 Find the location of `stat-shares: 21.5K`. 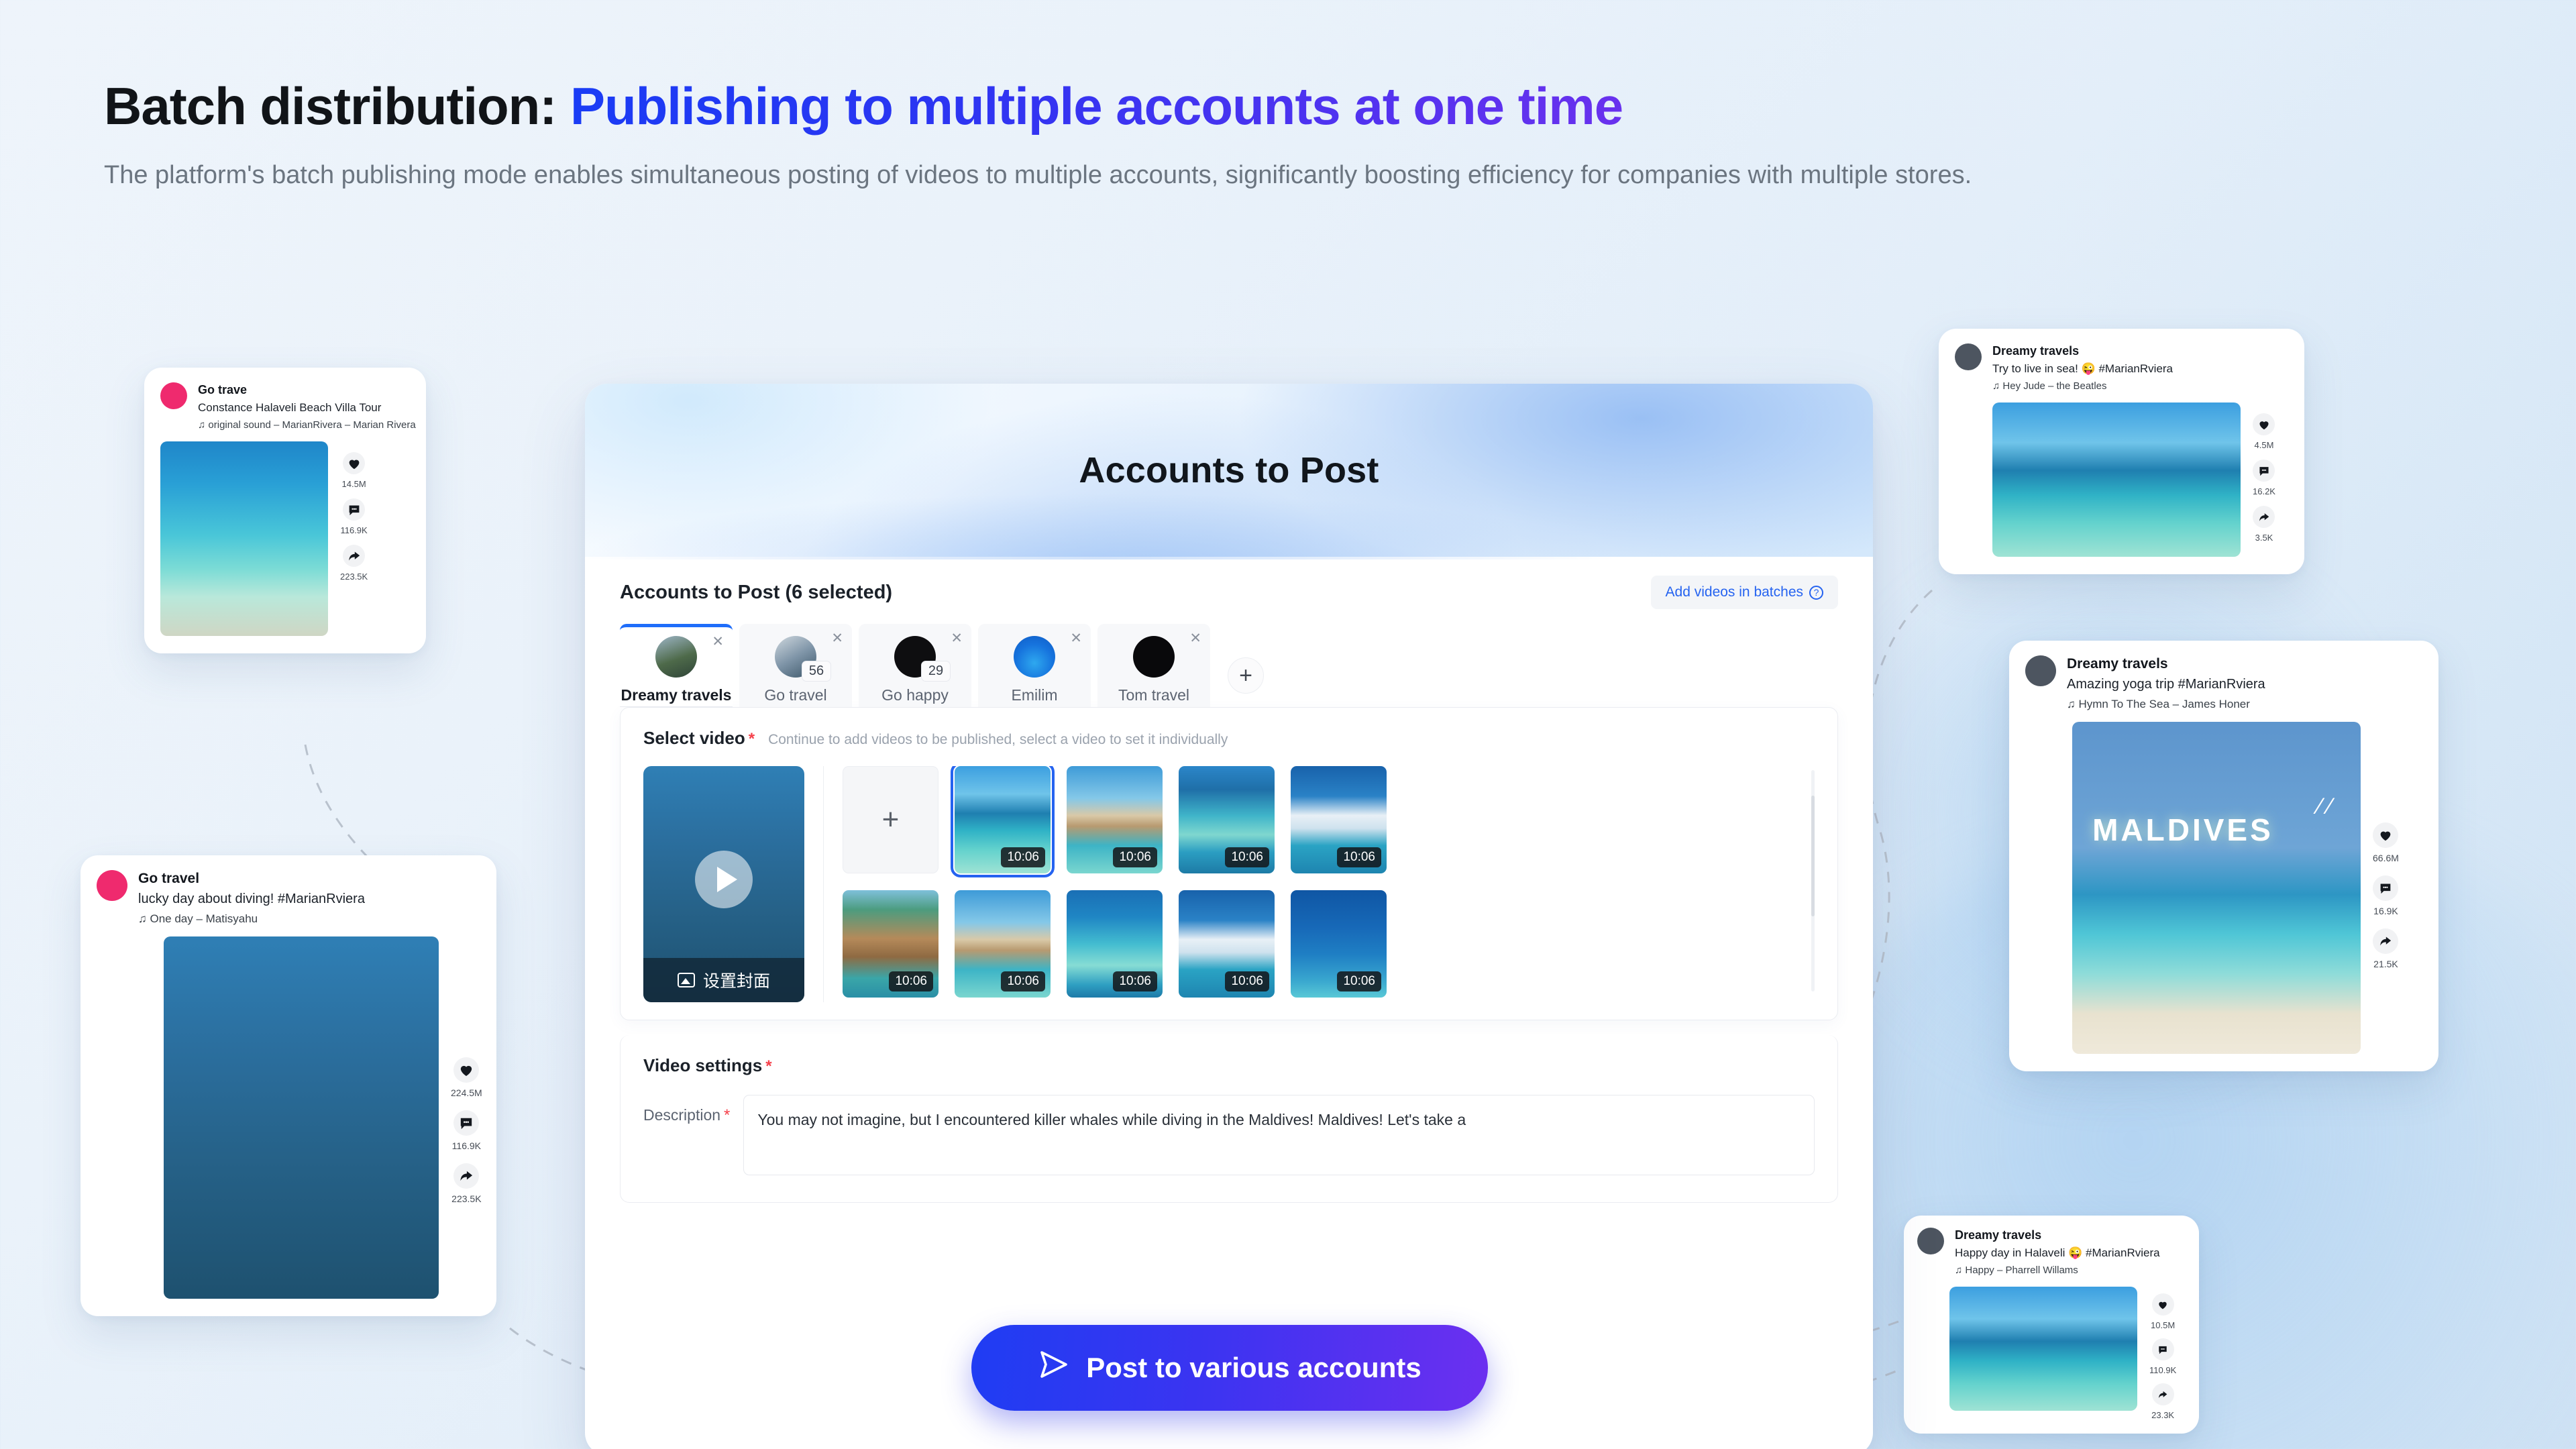

stat-shares: 21.5K is located at coordinates (2386, 949).